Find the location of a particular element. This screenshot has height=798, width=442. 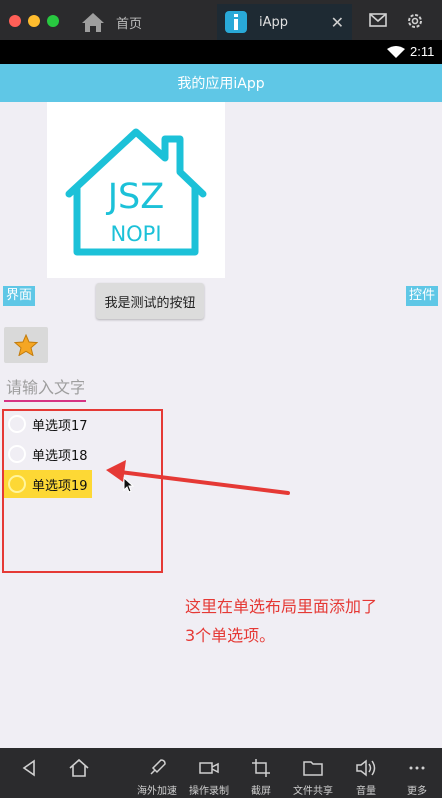

logo-text-nopi: NOPI is located at coordinates (135, 234).